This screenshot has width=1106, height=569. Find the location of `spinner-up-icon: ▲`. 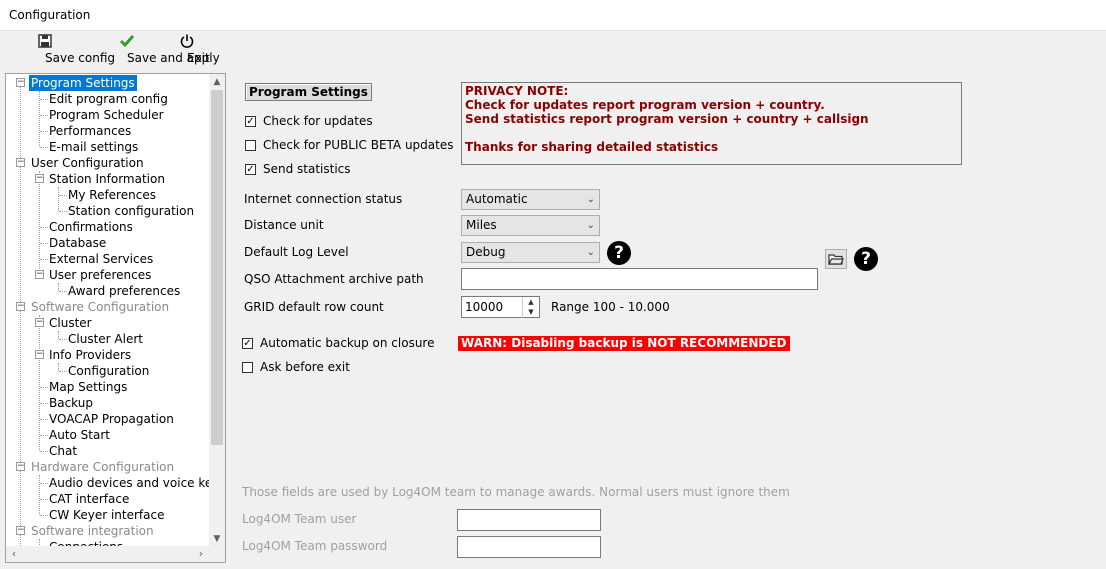

spinner-up-icon: ▲ is located at coordinates (531, 302).